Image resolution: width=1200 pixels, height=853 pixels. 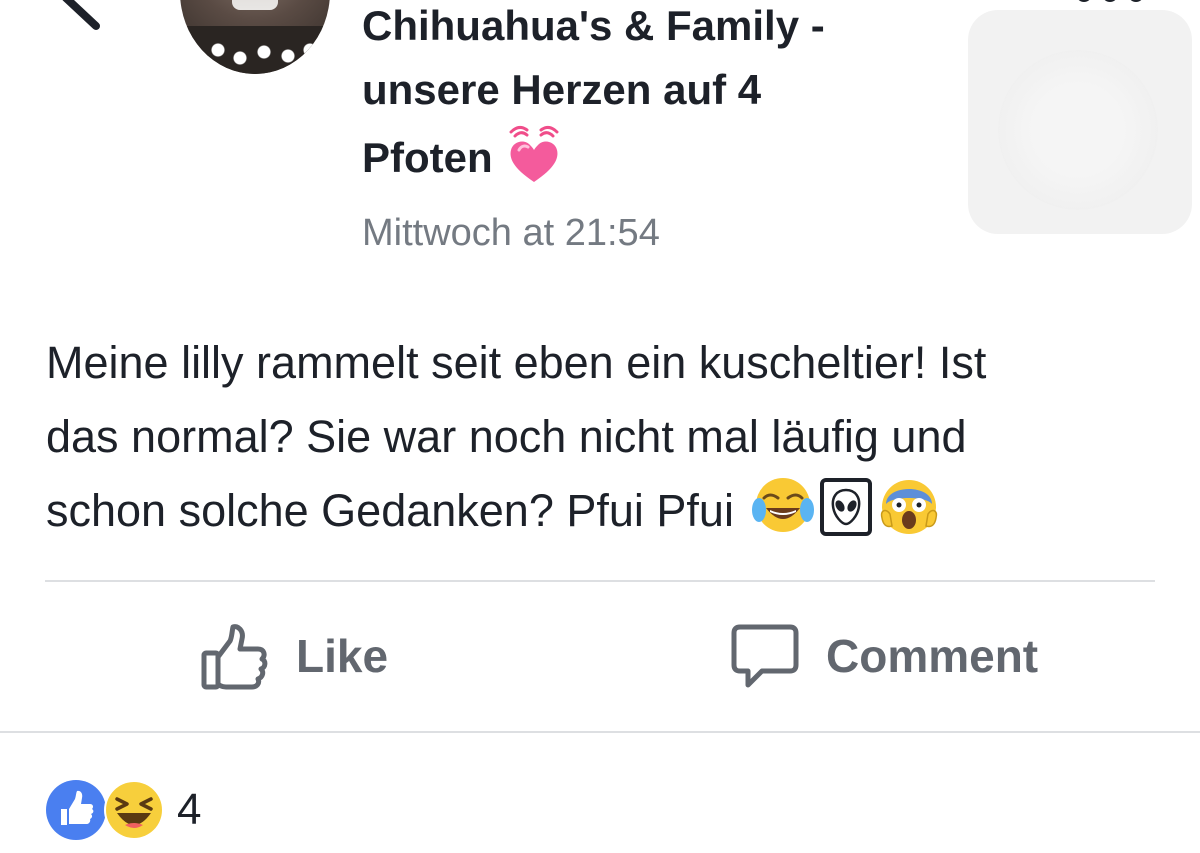 What do you see at coordinates (600, 732) in the screenshot?
I see `actions-divider` at bounding box center [600, 732].